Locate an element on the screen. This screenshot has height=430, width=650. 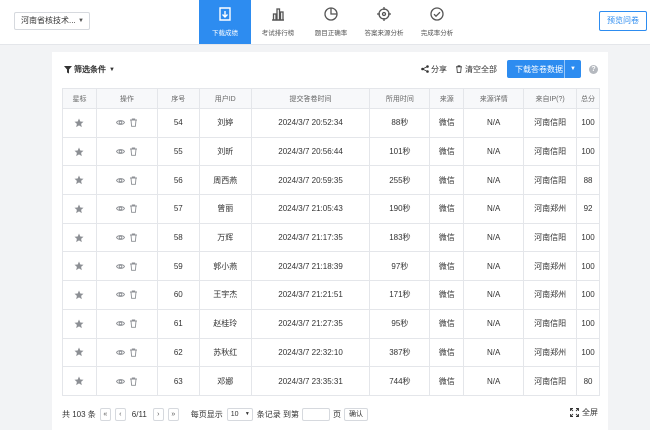
star-cell is located at coordinates (80, 266).